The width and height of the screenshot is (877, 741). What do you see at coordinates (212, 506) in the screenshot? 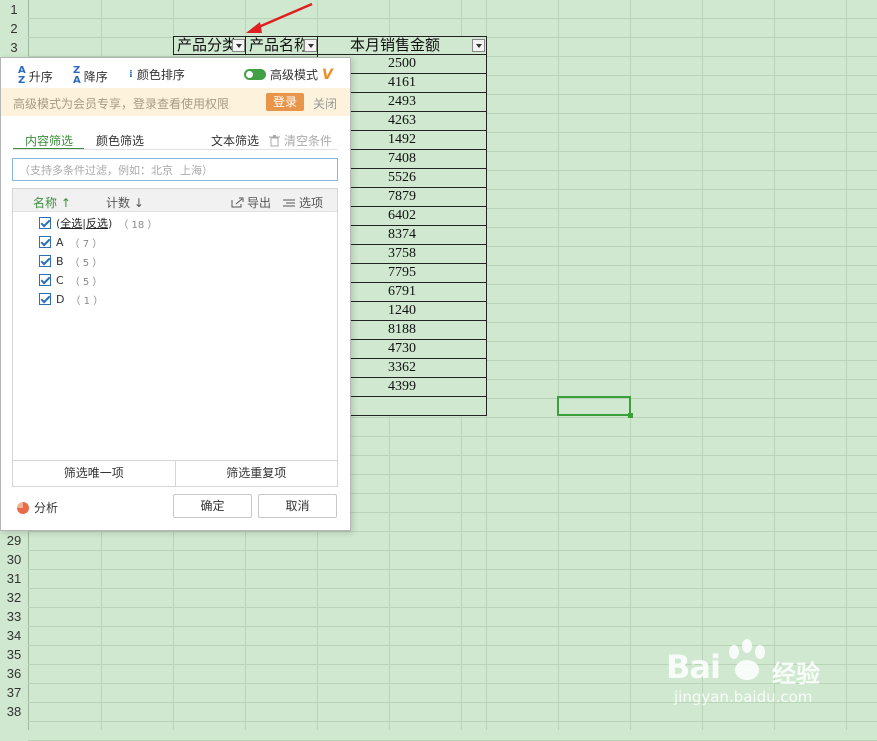
I see `ok-button: 确定` at bounding box center [212, 506].